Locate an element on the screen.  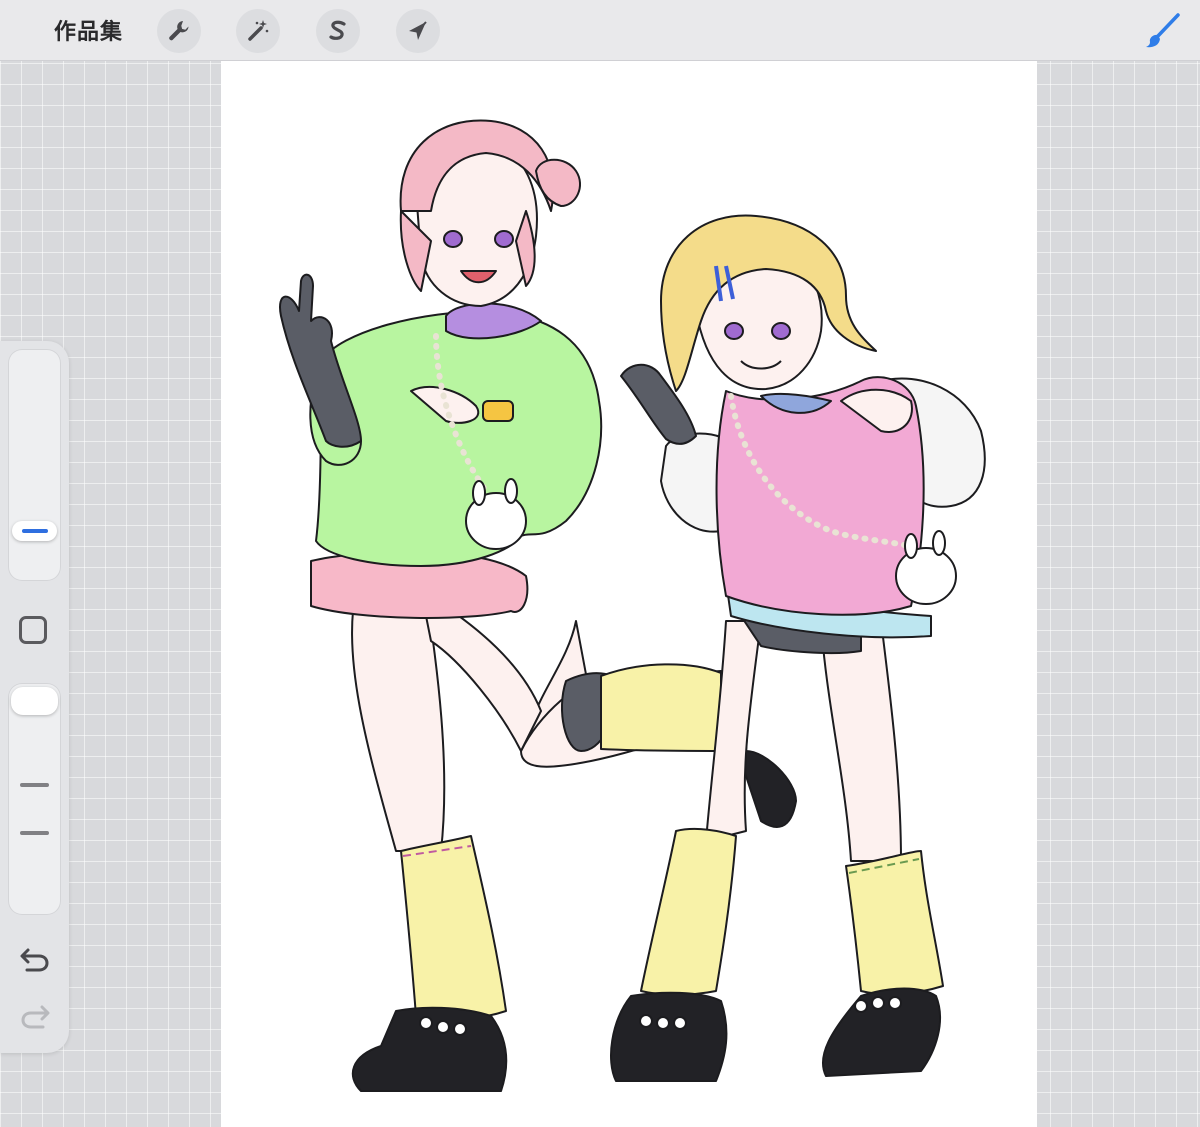
adjustments-button is located at coordinates (258, 31).